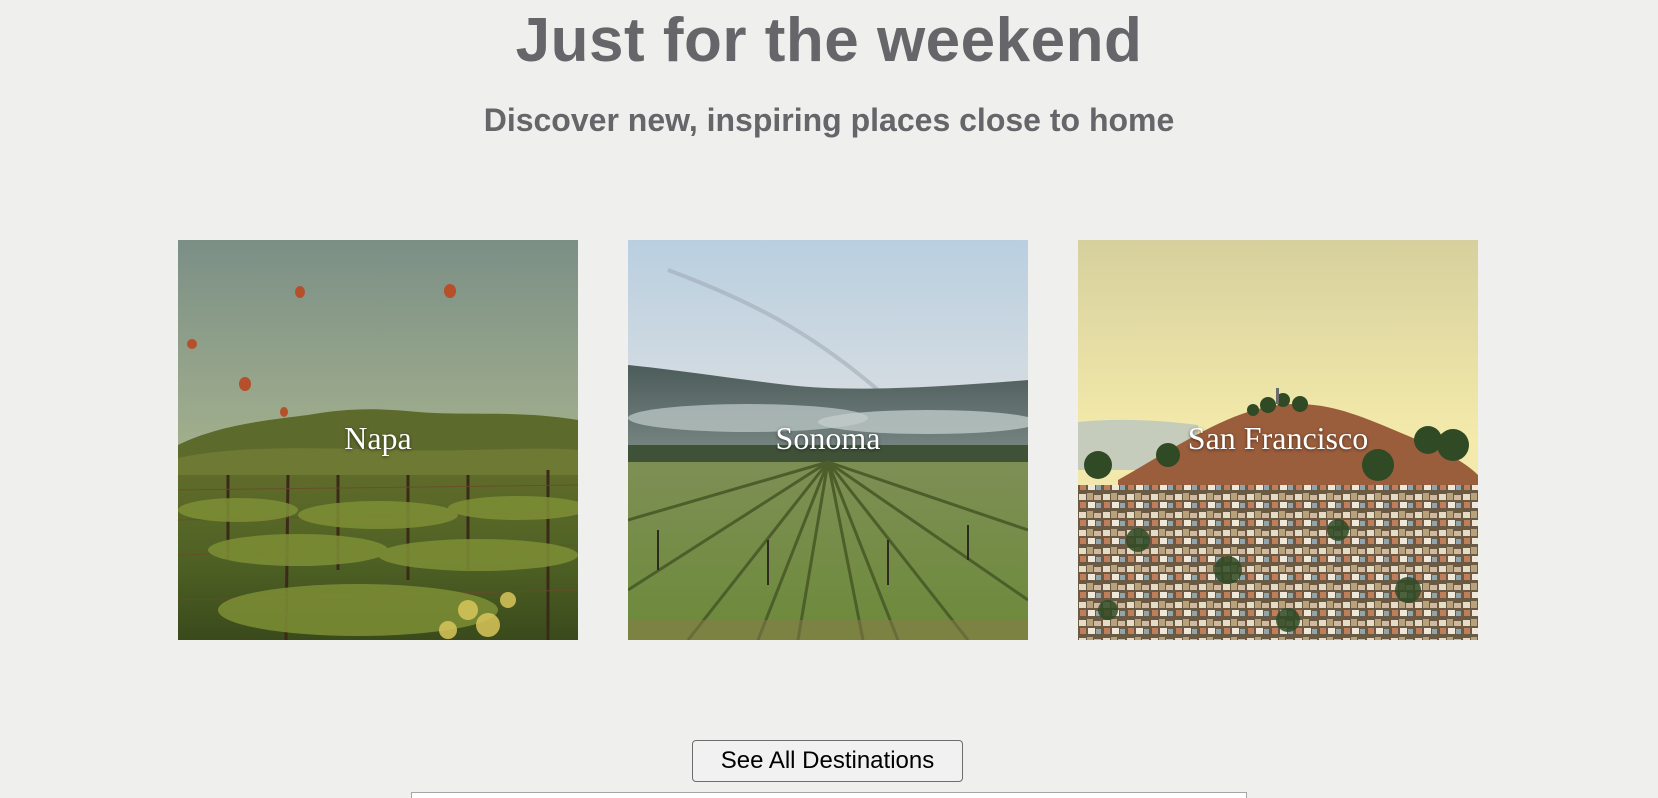 This screenshot has width=1658, height=798. I want to click on destination-card-napa: Napa, so click(378, 440).